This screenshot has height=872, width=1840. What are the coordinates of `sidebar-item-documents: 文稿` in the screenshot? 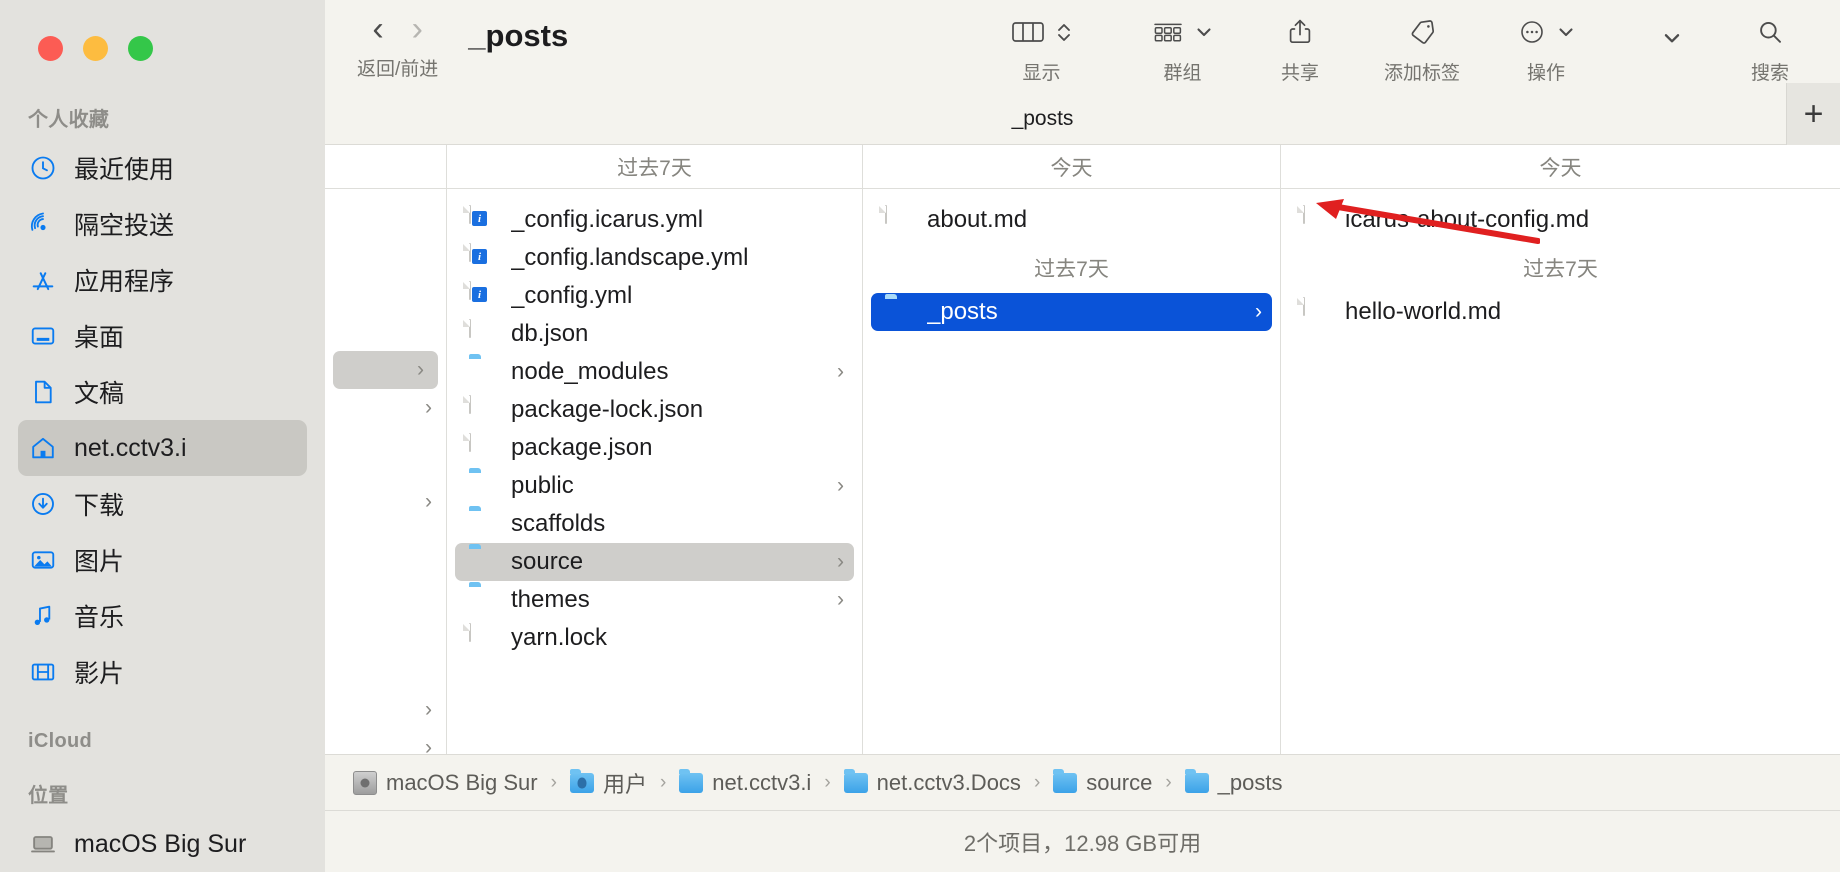 It's located at (162, 392).